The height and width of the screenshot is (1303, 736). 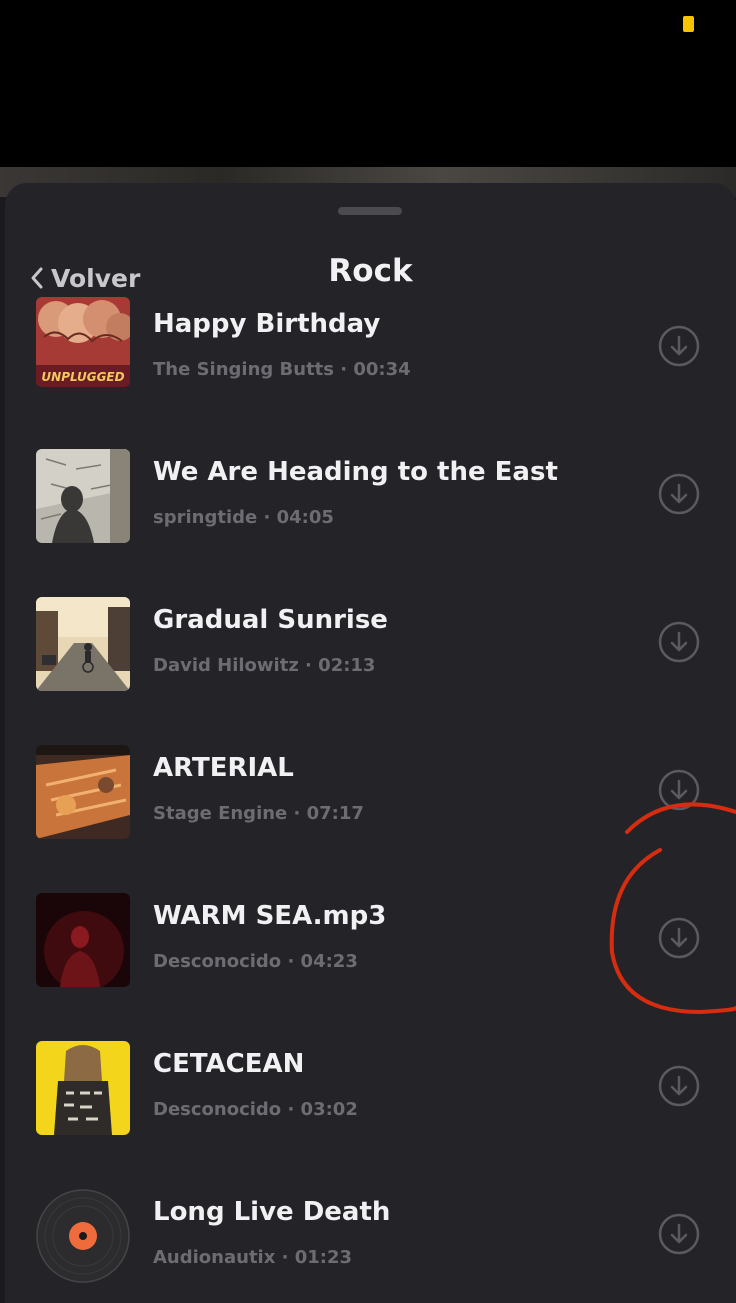 I want to click on song-subtitle: Desconocido · 04:23, so click(x=255, y=961).